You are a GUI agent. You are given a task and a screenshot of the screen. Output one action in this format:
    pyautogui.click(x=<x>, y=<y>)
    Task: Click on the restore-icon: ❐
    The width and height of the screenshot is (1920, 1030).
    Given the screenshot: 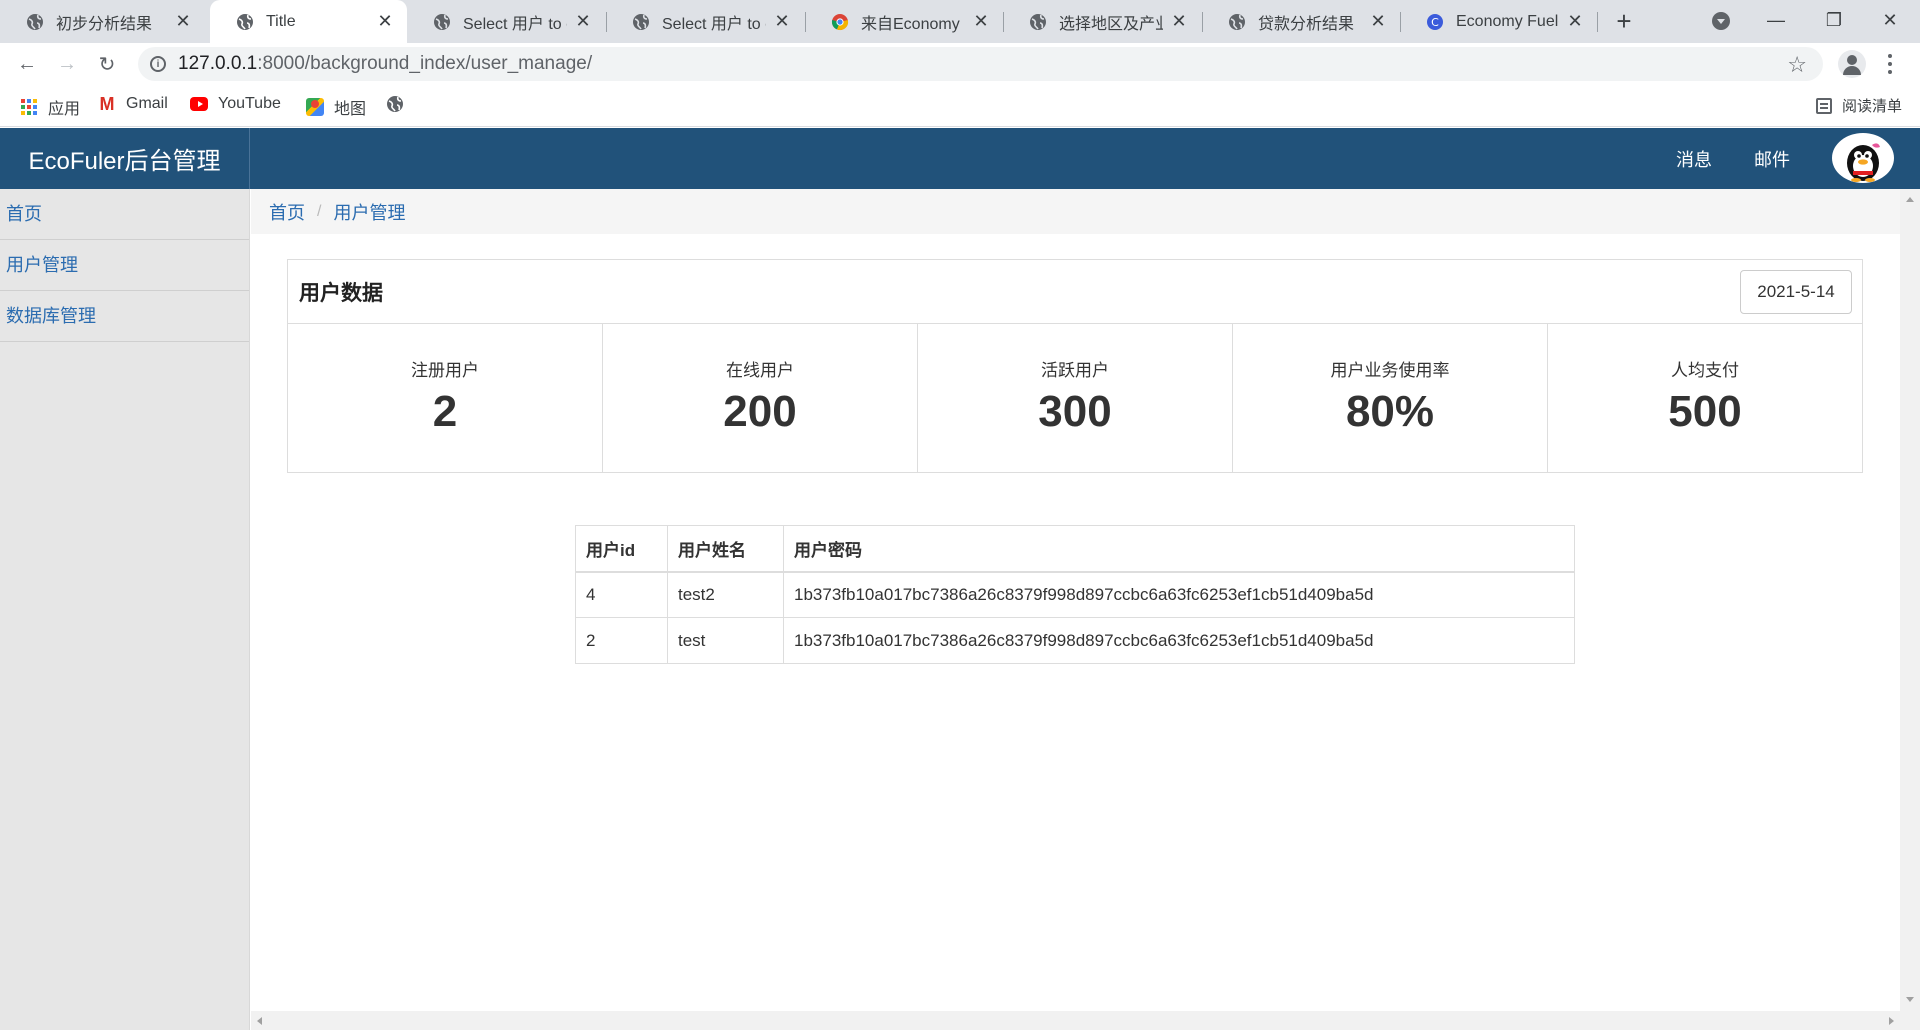 What is the action you would take?
    pyautogui.click(x=1834, y=20)
    